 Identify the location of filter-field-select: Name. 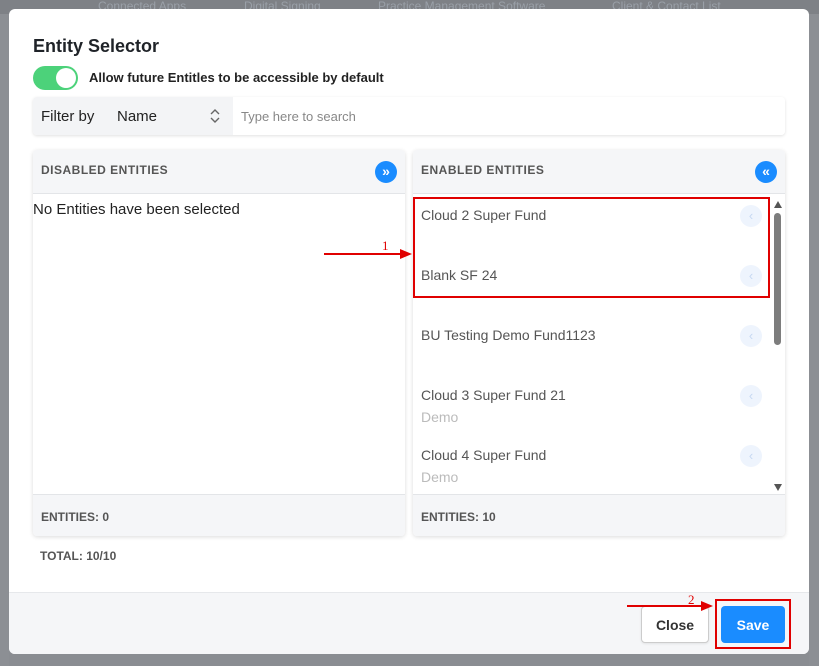
(137, 116).